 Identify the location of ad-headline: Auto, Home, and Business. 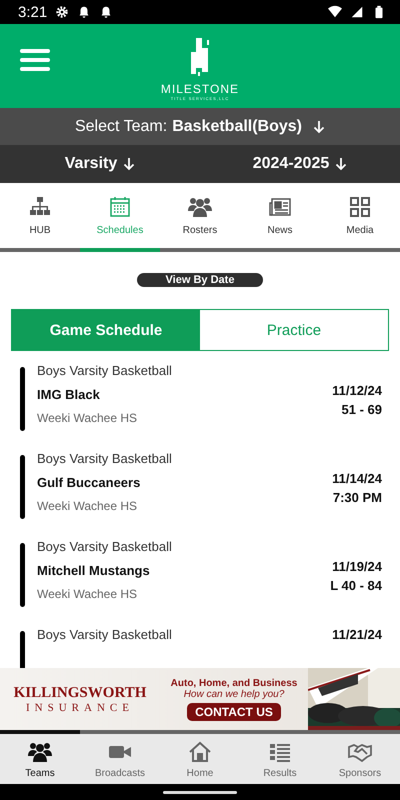
(234, 683).